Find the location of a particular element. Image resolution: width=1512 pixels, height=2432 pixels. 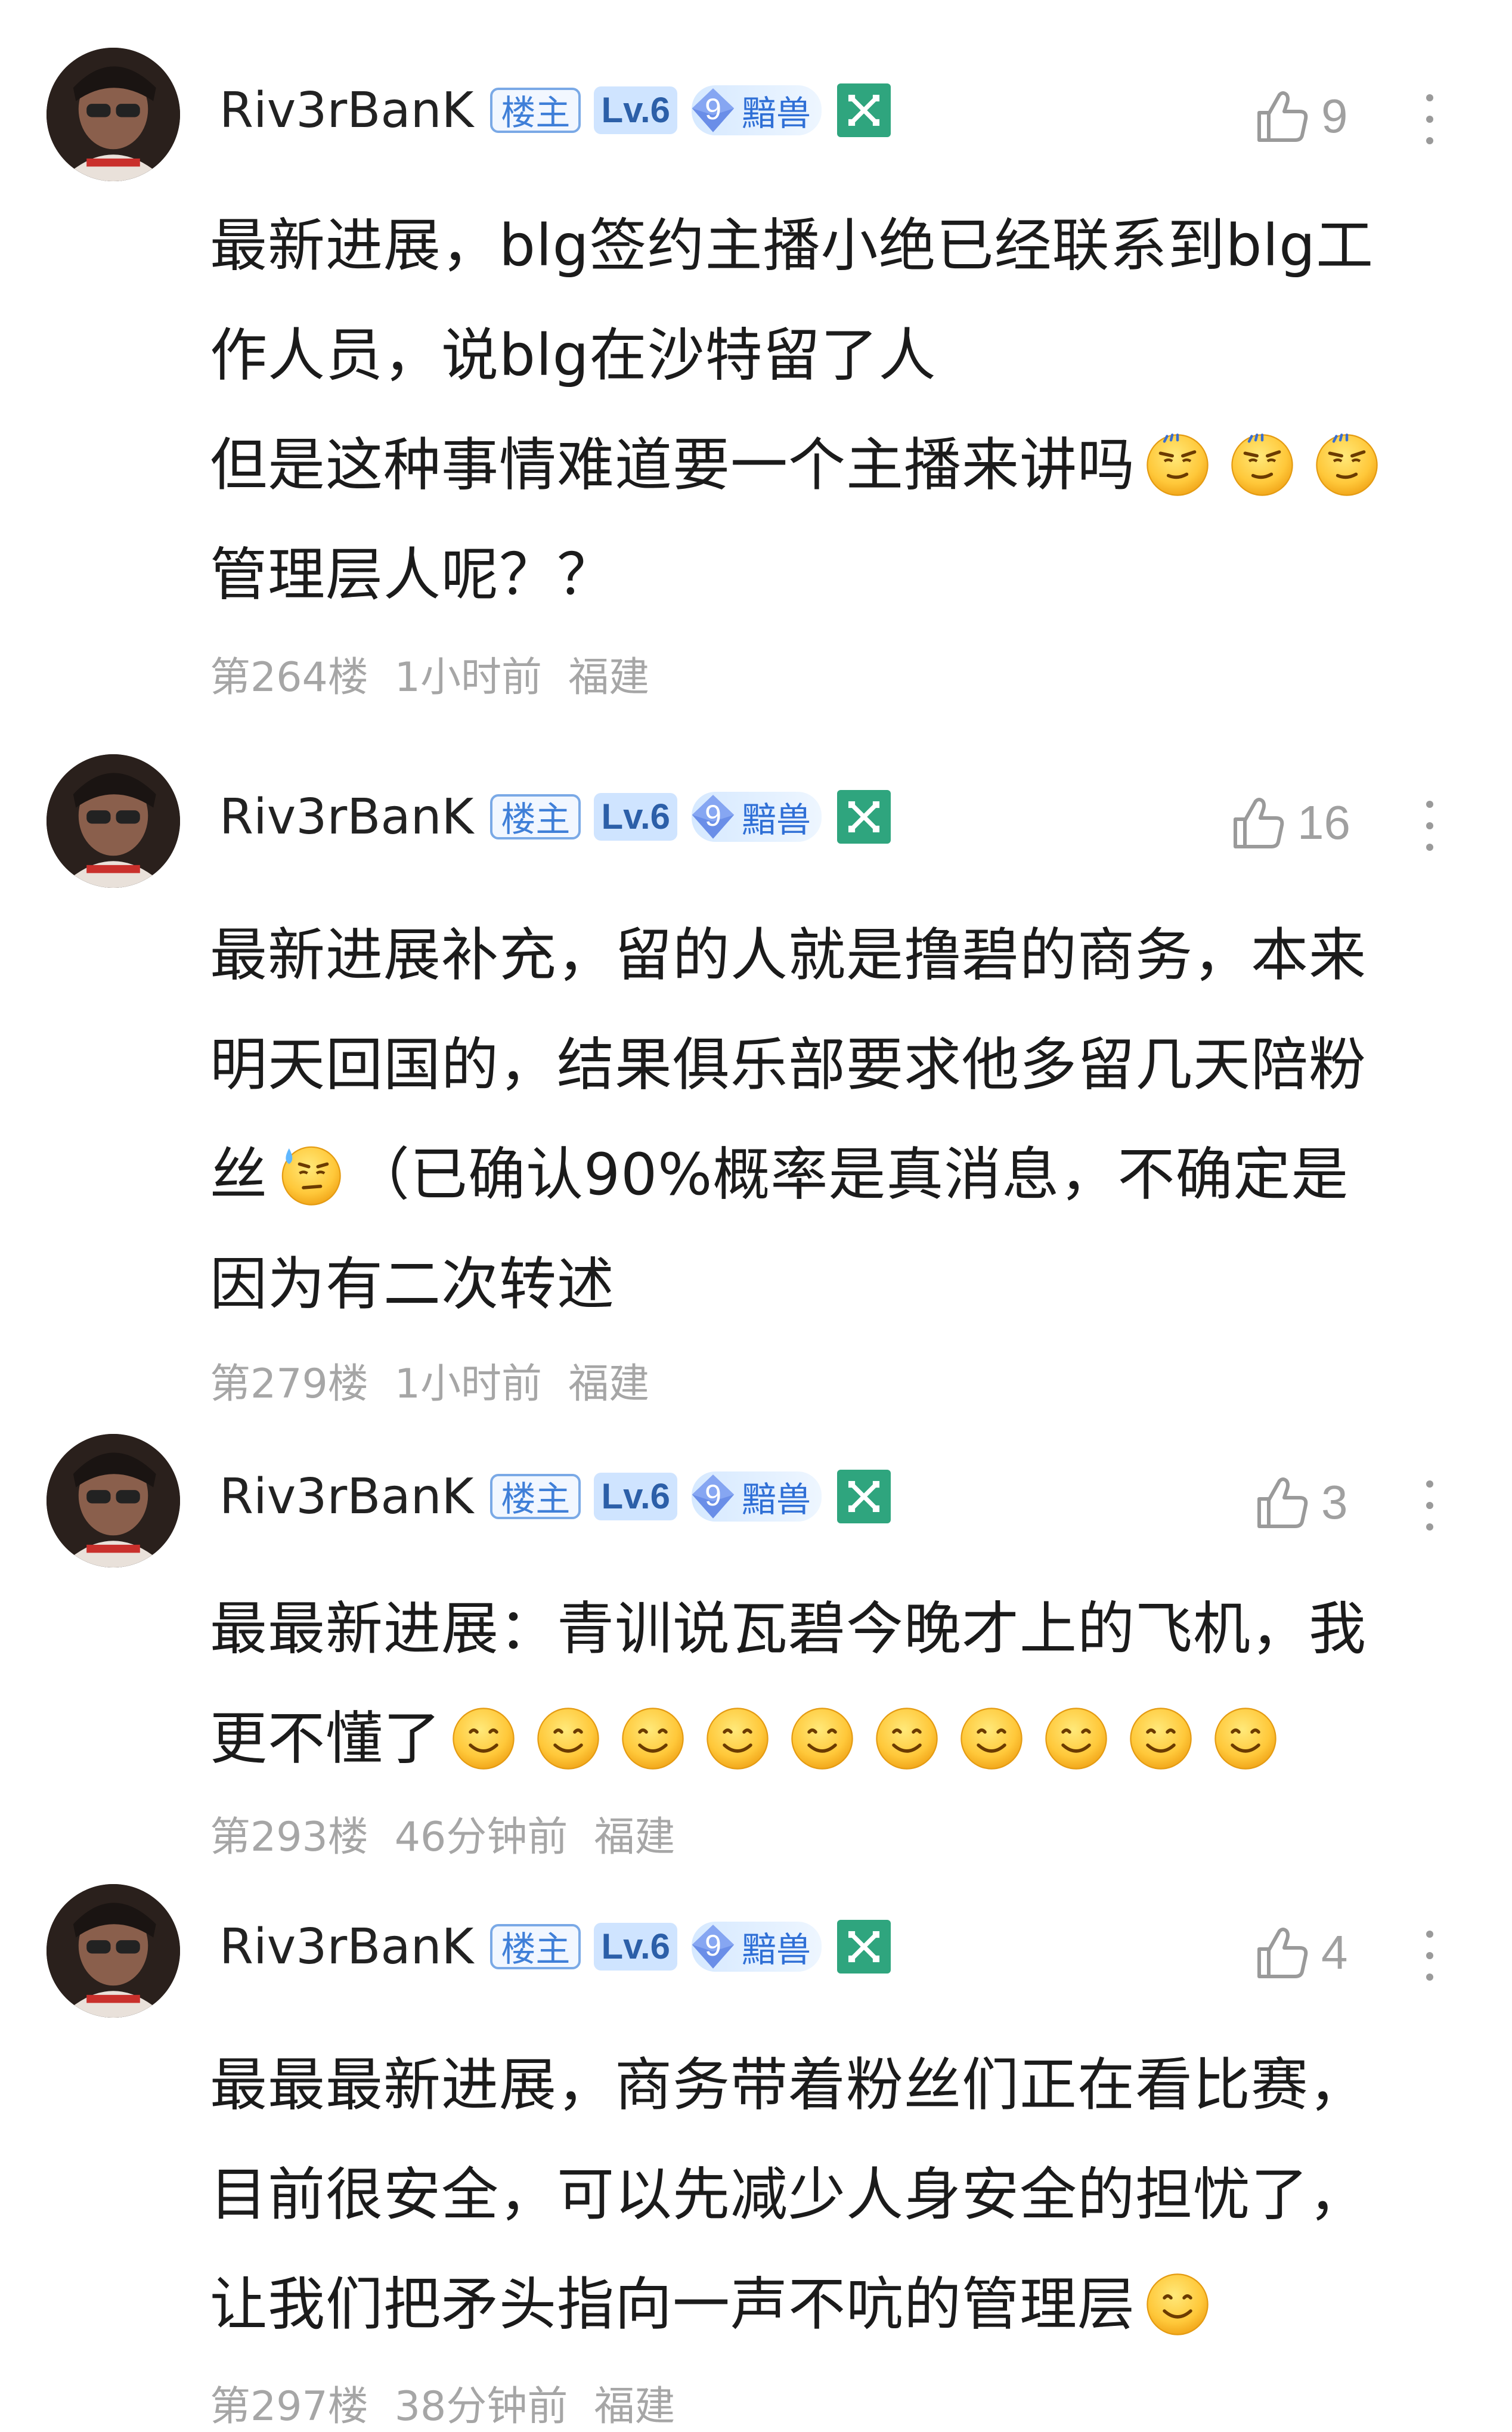

like-button: 16 is located at coordinates (1289, 823).